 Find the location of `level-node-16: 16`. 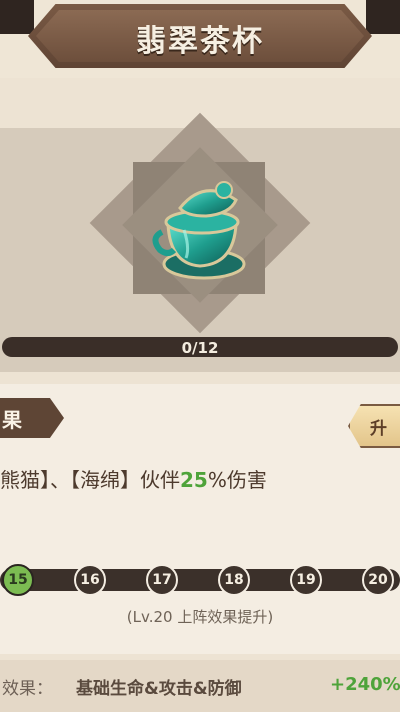

level-node-16: 16 is located at coordinates (90, 580).